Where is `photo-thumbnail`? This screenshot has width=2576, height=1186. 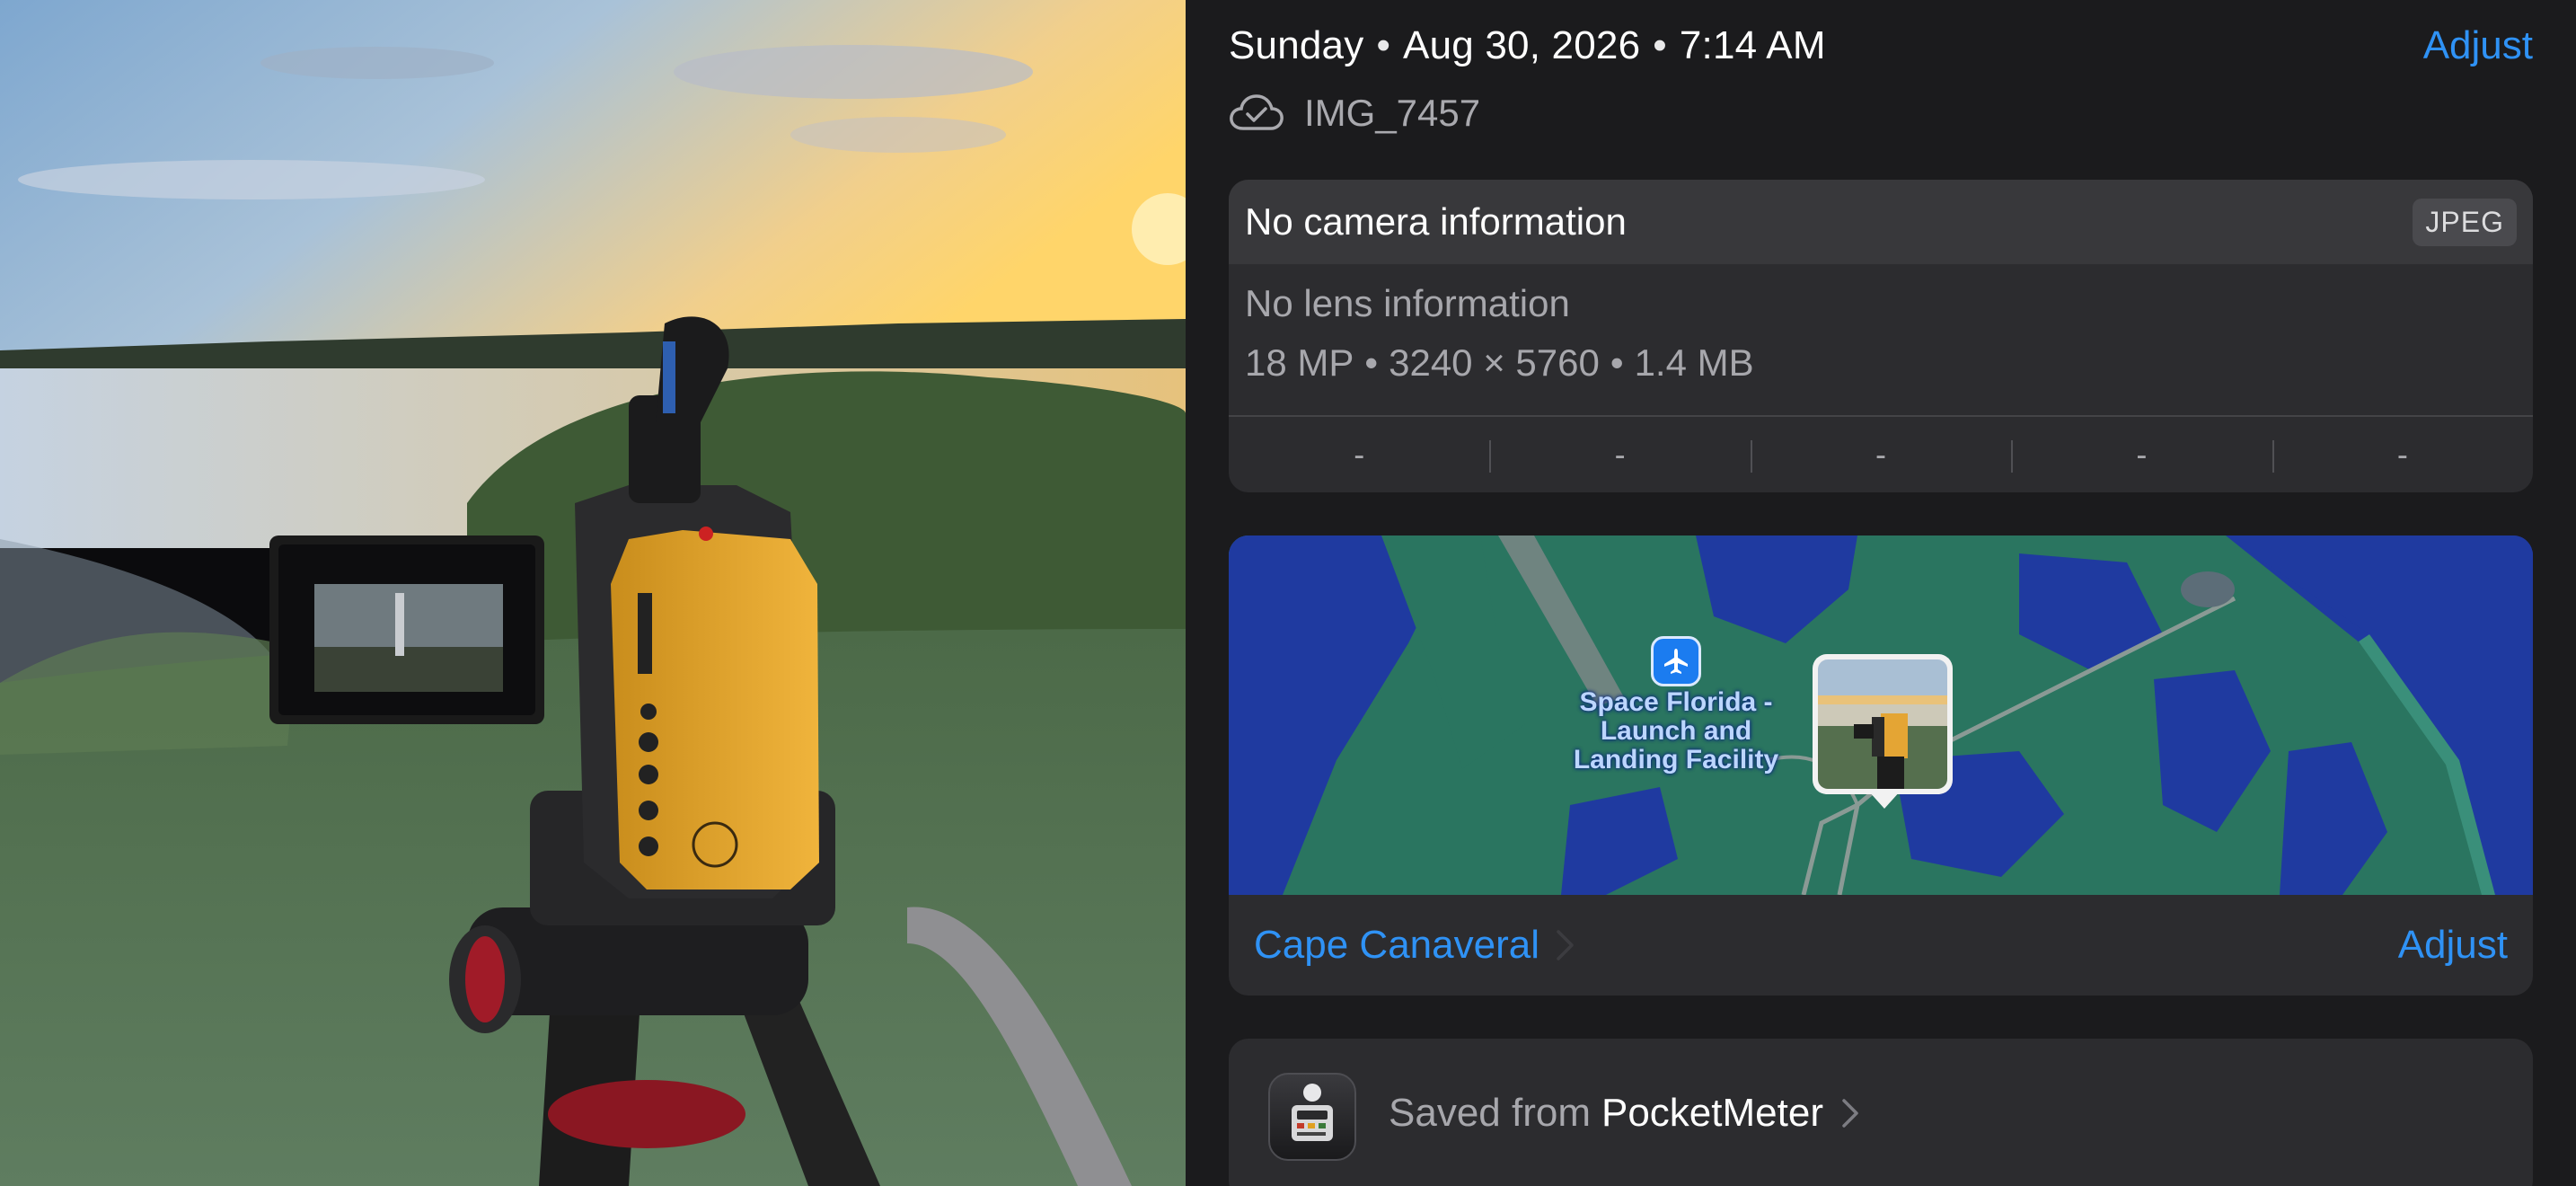 photo-thumbnail is located at coordinates (1882, 724).